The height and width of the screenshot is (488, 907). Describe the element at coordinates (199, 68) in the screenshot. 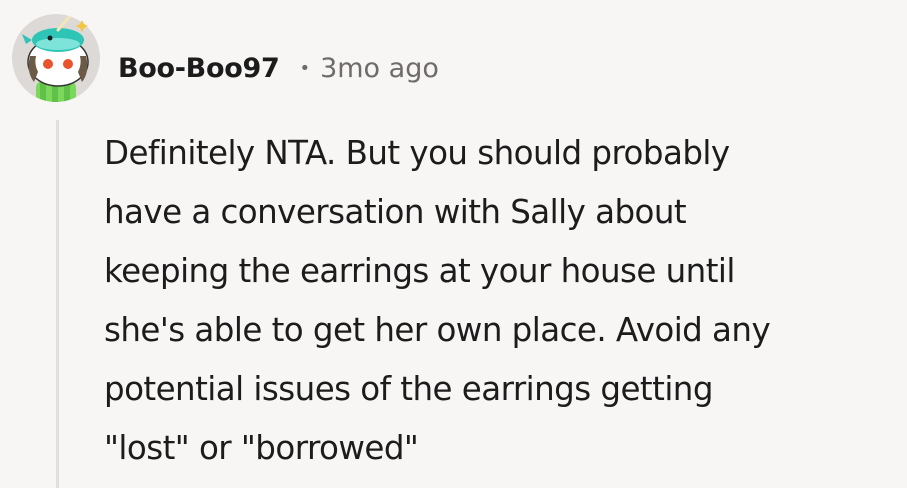

I see `username-link: Boo-Boo97` at that location.